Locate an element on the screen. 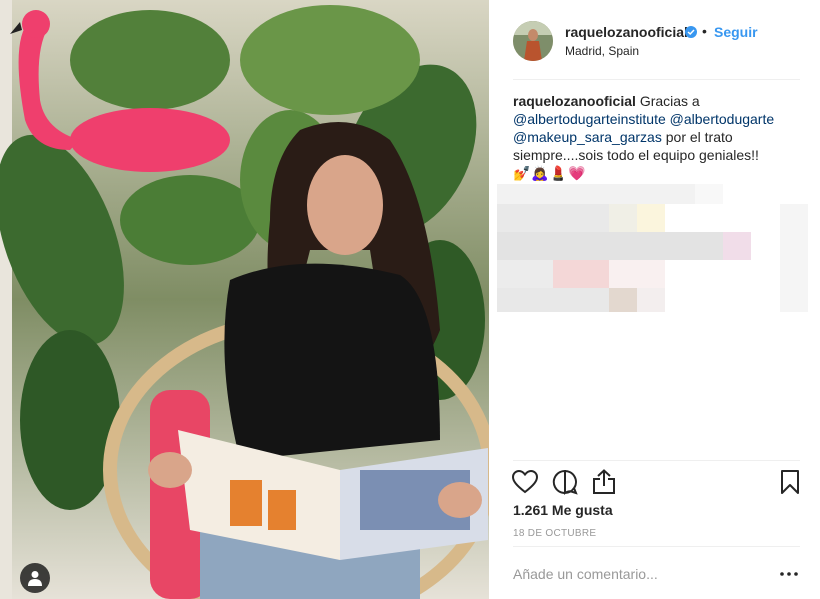 The image size is (820, 599). more-dots-icon is located at coordinates (789, 574).